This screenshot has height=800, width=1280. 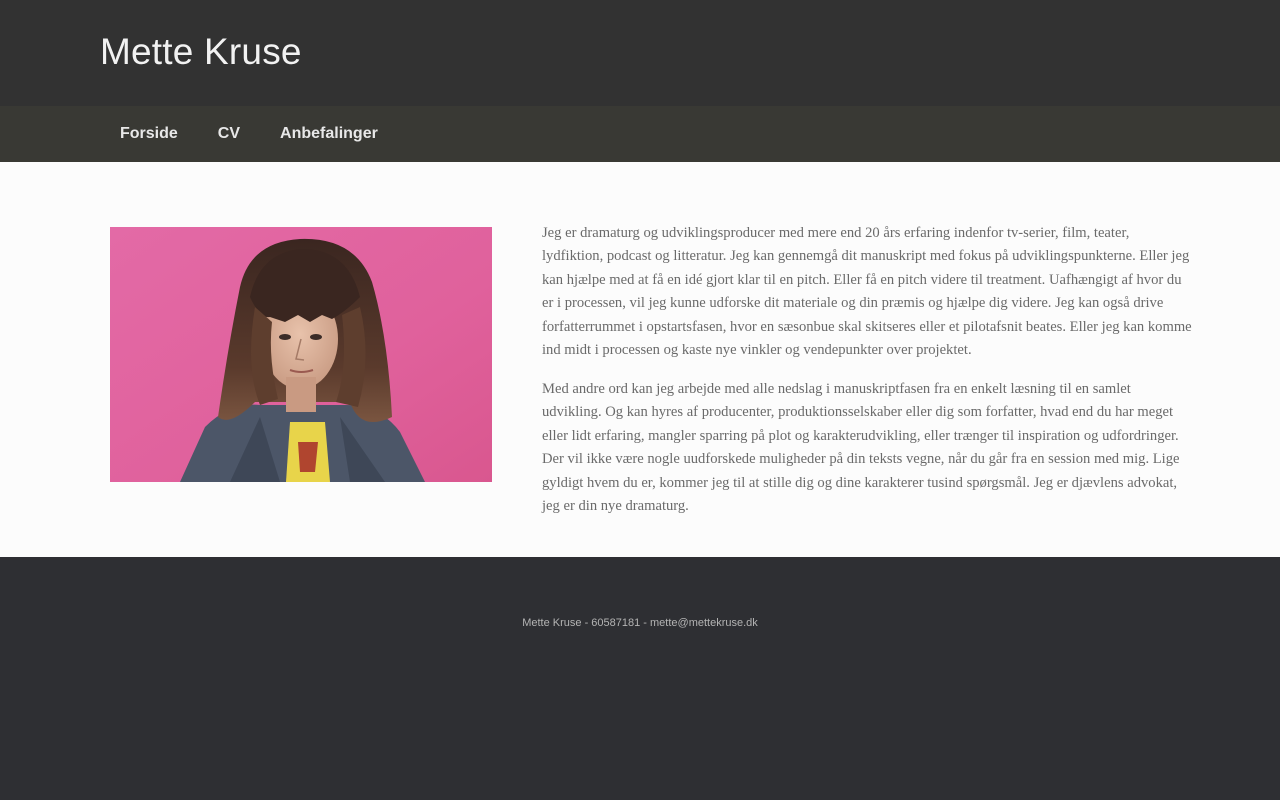 I want to click on nav-item-anbefalinger: Anbefalinger, so click(x=329, y=134).